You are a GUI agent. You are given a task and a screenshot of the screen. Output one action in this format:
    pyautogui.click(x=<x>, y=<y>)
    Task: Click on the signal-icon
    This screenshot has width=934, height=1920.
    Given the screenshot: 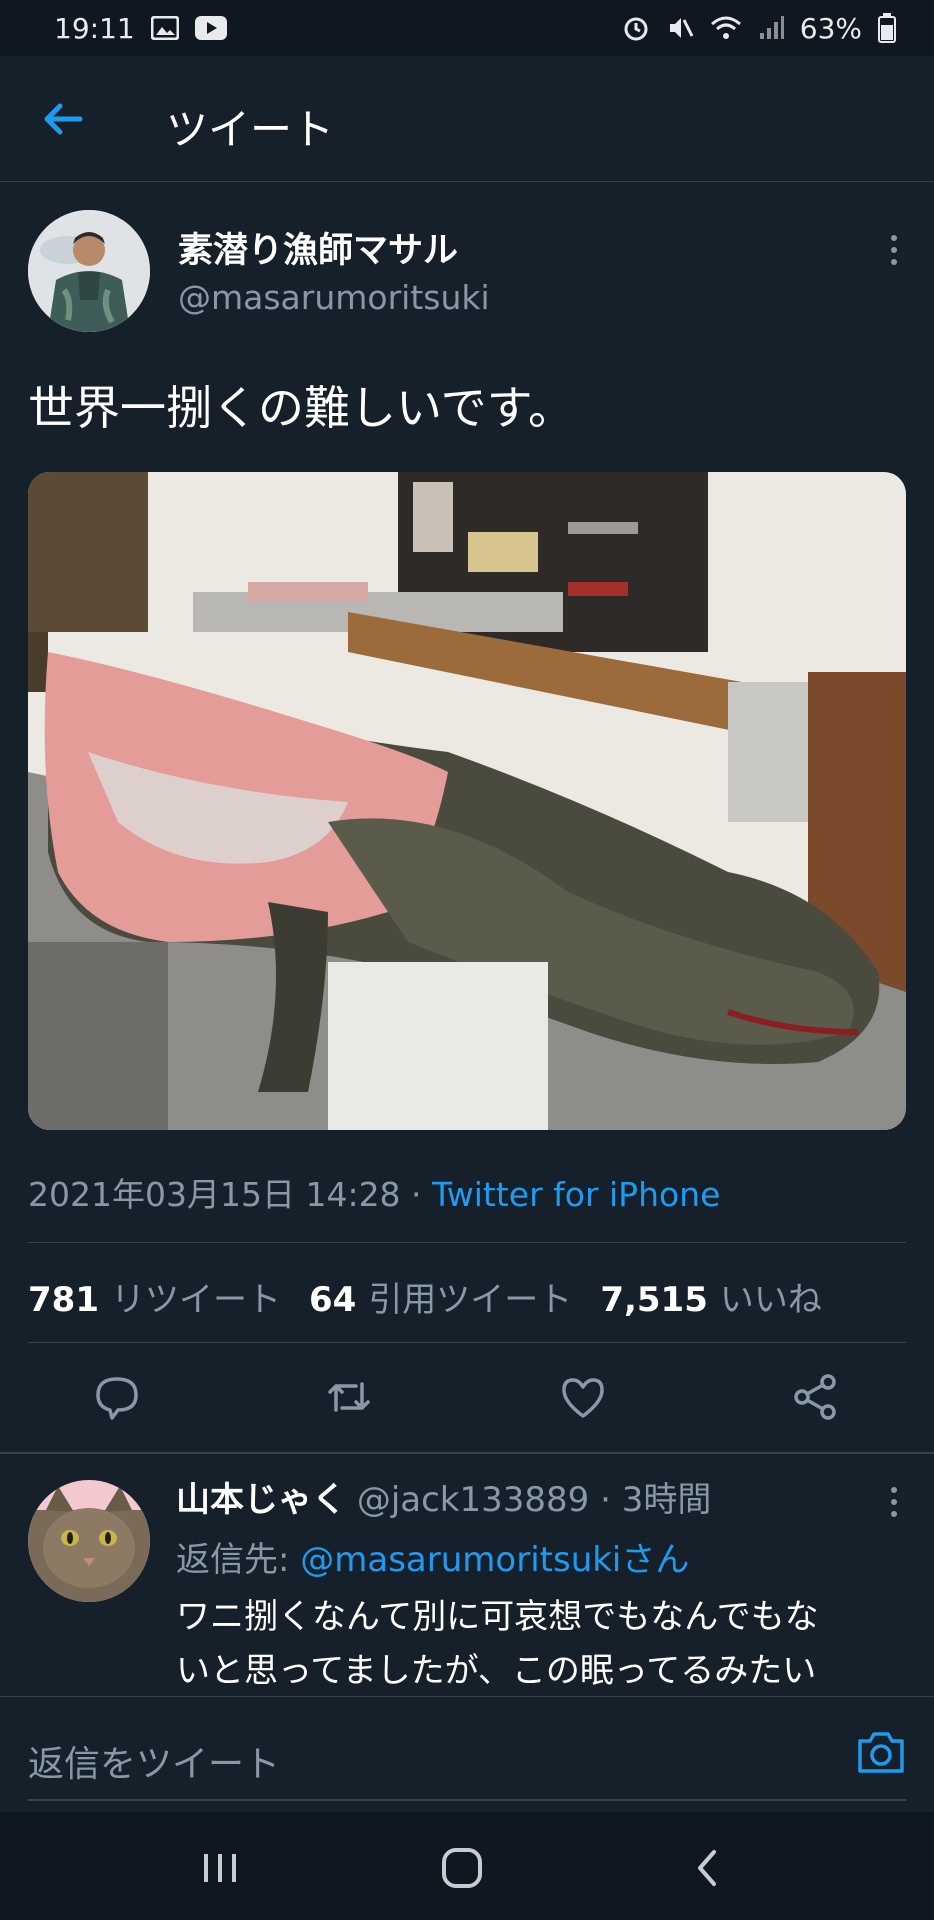 What is the action you would take?
    pyautogui.click(x=771, y=28)
    